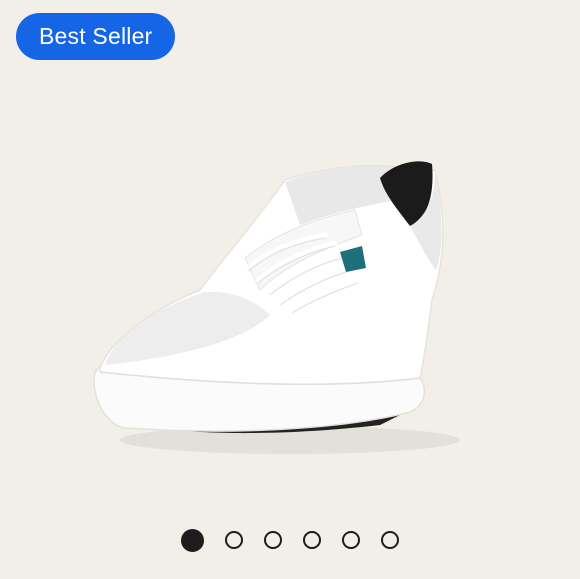 The width and height of the screenshot is (580, 579). Describe the element at coordinates (96, 36) in the screenshot. I see `best-seller-badge: Best Seller` at that location.